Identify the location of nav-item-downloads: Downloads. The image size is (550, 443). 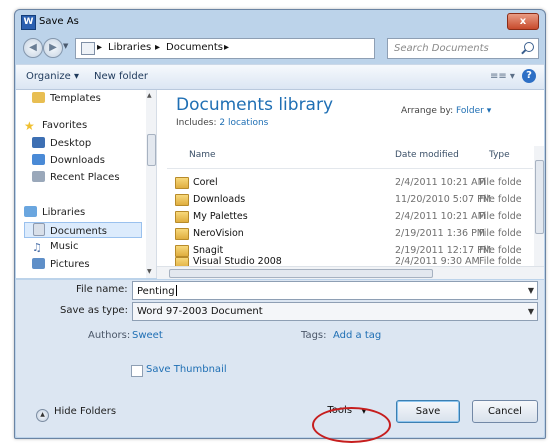
(68, 160).